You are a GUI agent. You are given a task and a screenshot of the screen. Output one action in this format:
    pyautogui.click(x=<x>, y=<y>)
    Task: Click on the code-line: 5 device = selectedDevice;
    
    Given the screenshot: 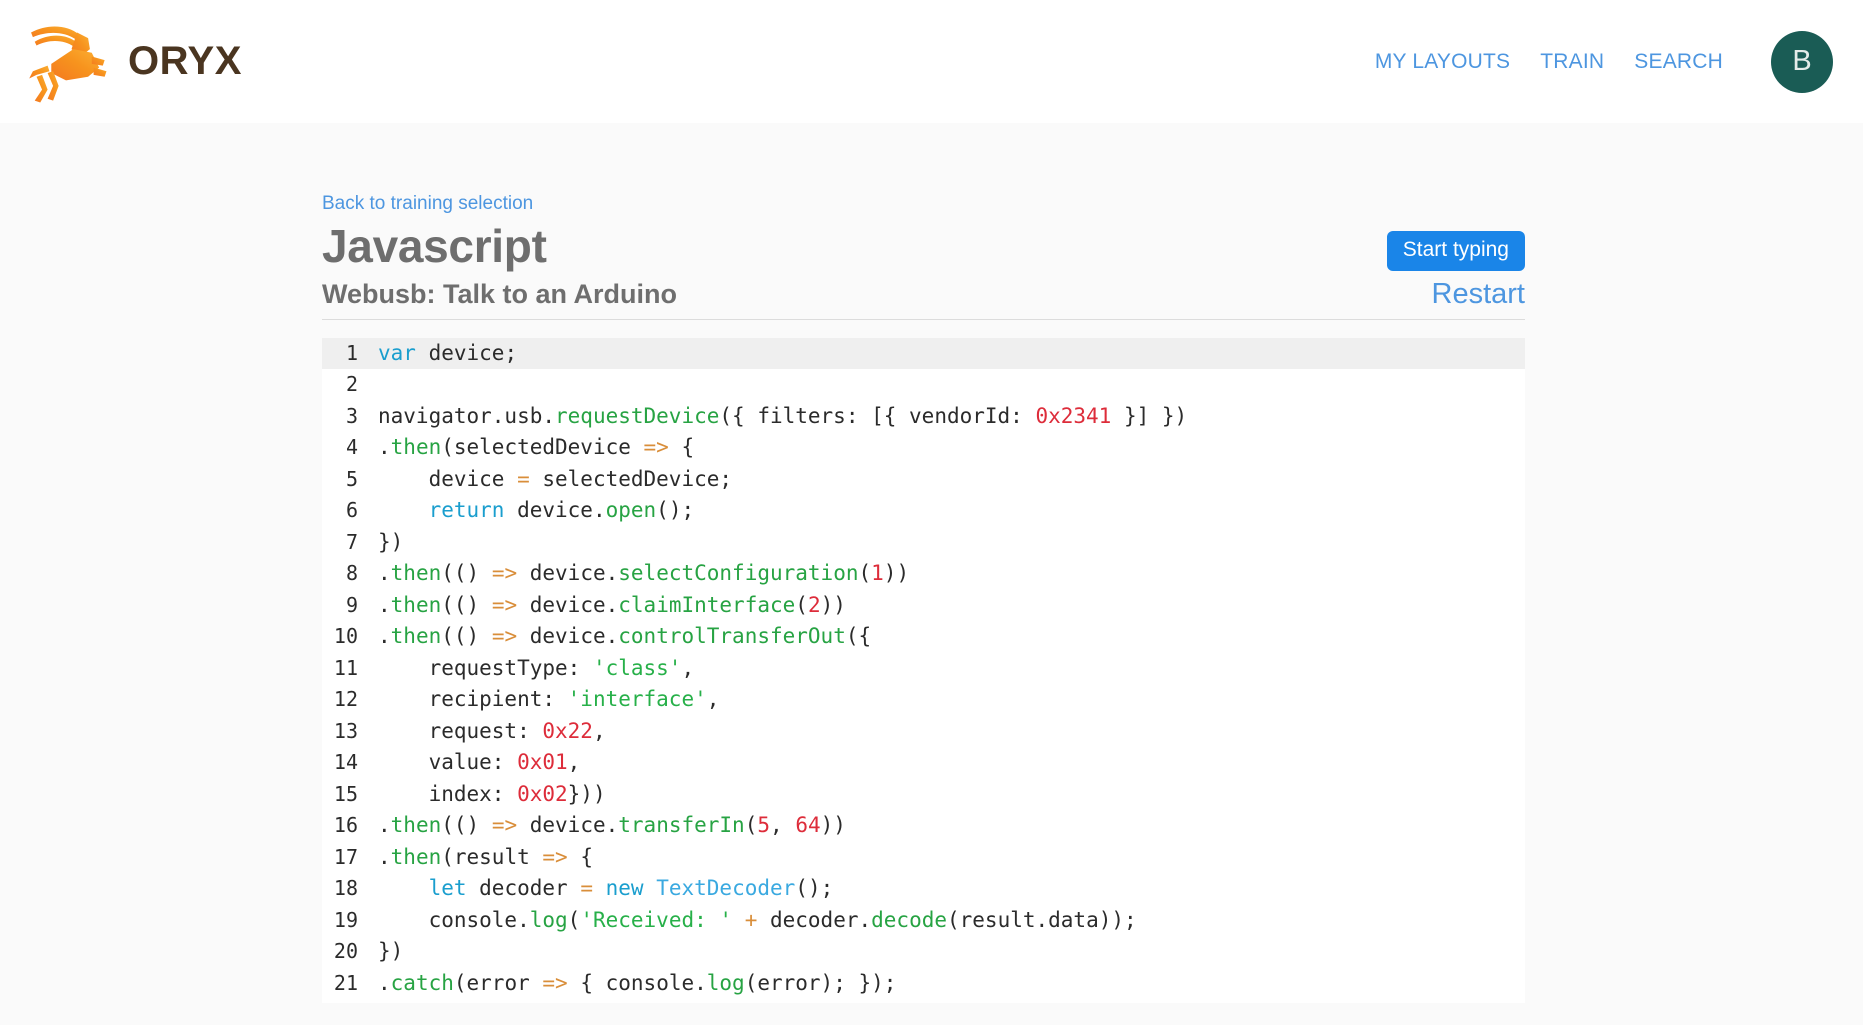 What is the action you would take?
    pyautogui.click(x=923, y=480)
    